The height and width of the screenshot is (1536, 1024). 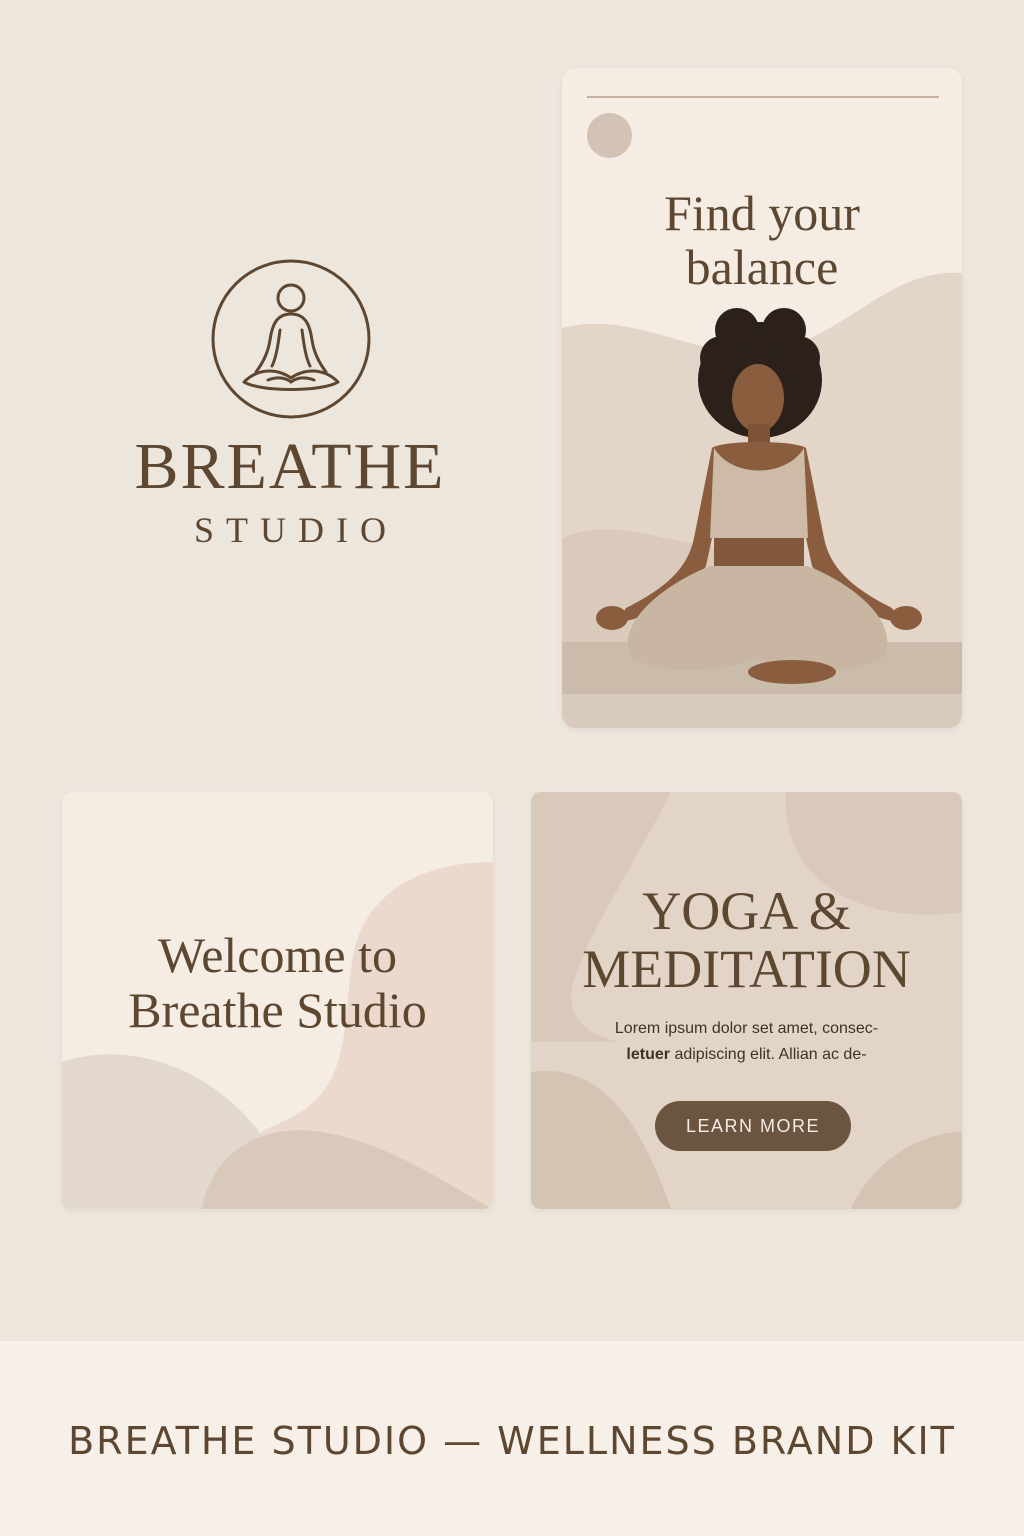 I want to click on brand-logo: BREATHE STUDIO, so click(x=290, y=408).